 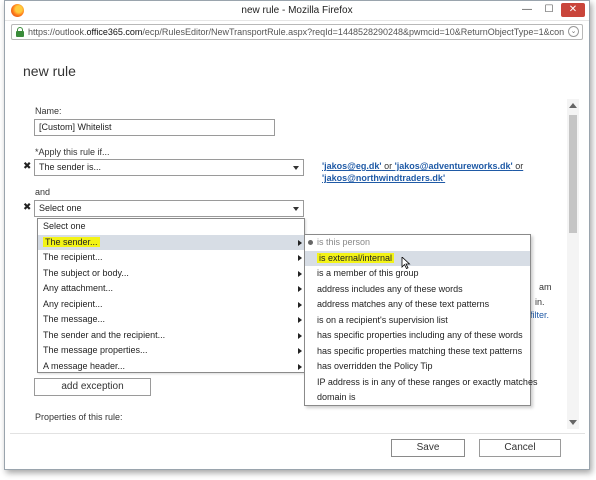 What do you see at coordinates (540, 302) in the screenshot?
I see `obscured-text: in.` at bounding box center [540, 302].